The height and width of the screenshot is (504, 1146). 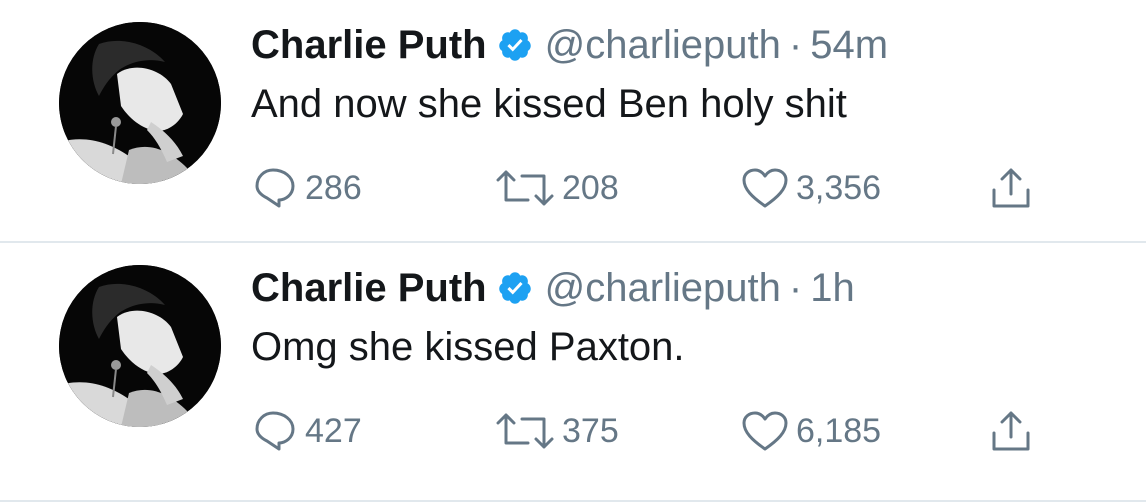 I want to click on timestamp: 54m, so click(x=849, y=45).